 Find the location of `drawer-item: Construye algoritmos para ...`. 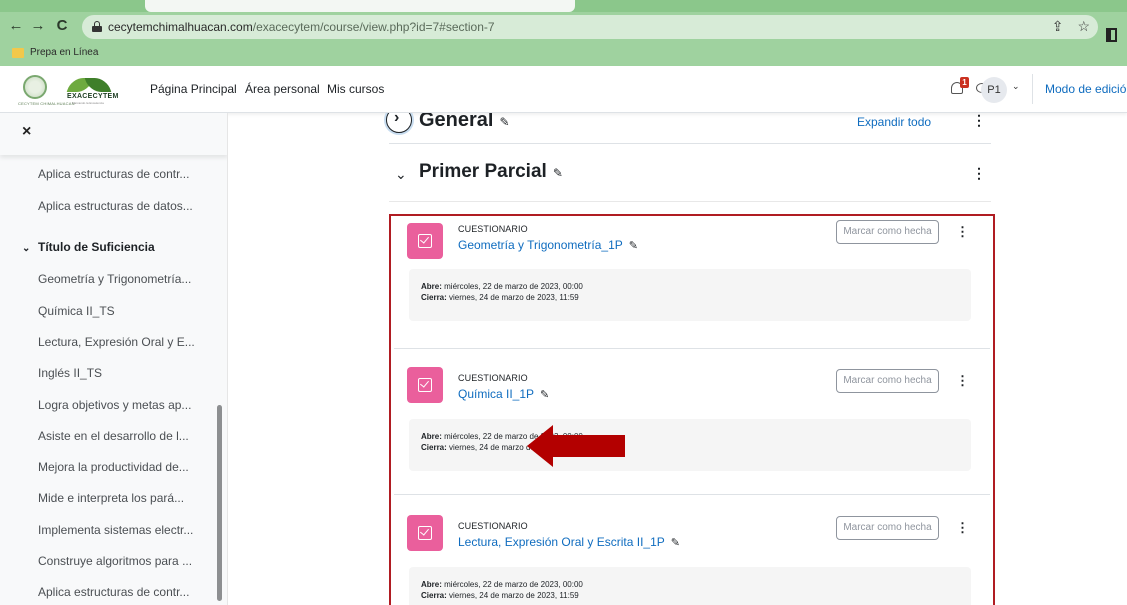

drawer-item: Construye algoritmos para ... is located at coordinates (115, 561).